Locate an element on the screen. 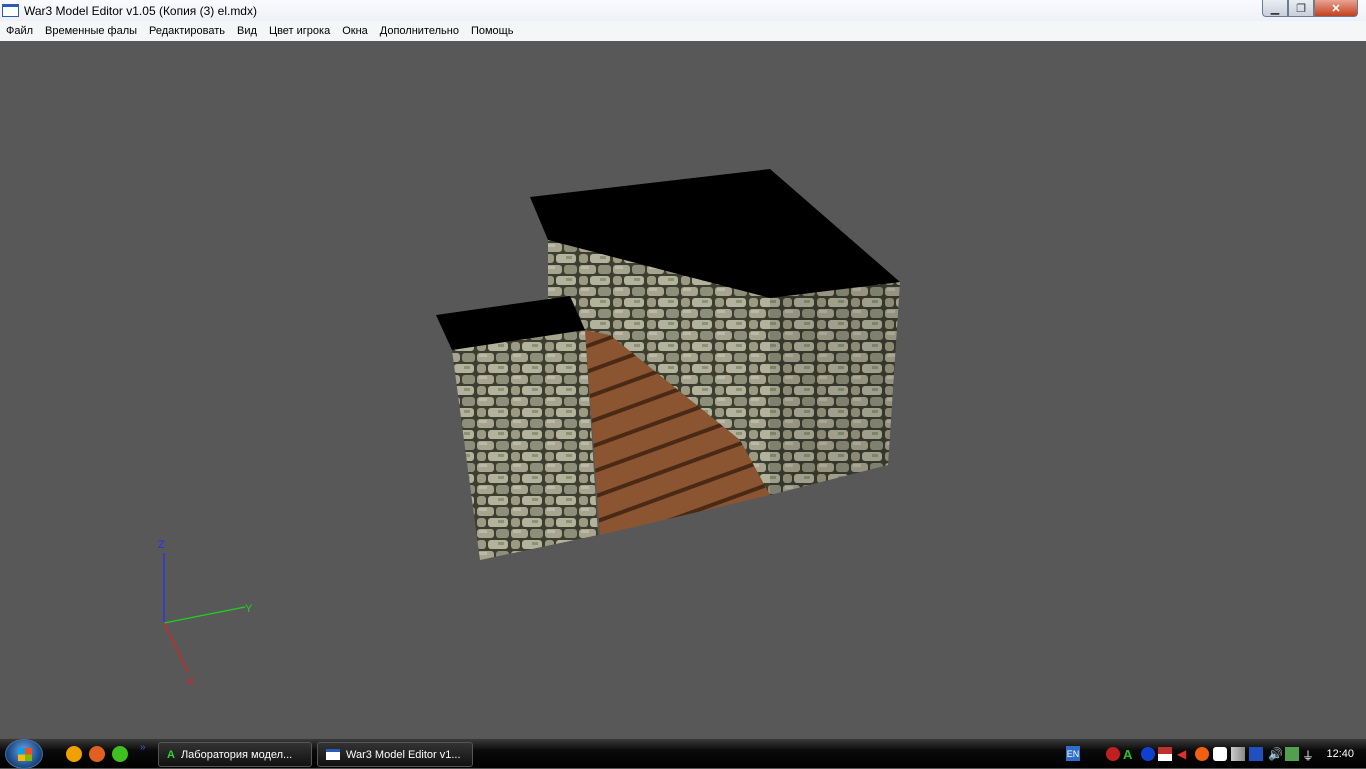 The image size is (1366, 769). language-indicator: EN is located at coordinates (1073, 753).